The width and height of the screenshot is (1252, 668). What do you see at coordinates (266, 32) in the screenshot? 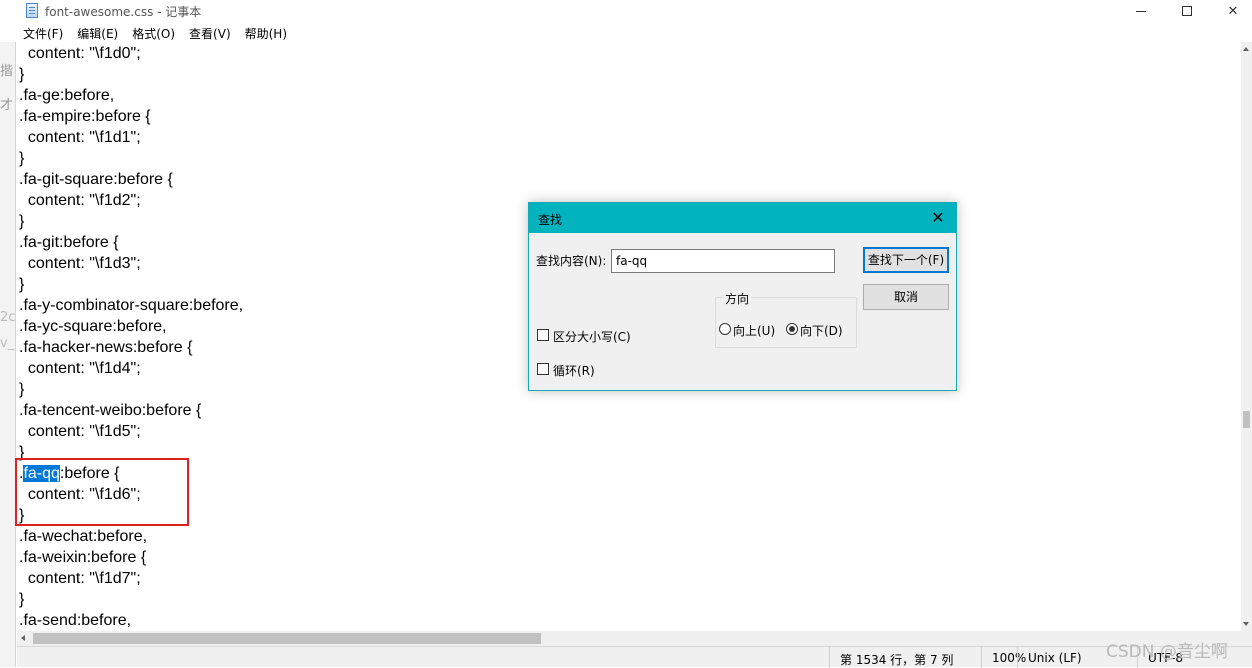
I see `menu-help: 帮助(H)` at bounding box center [266, 32].